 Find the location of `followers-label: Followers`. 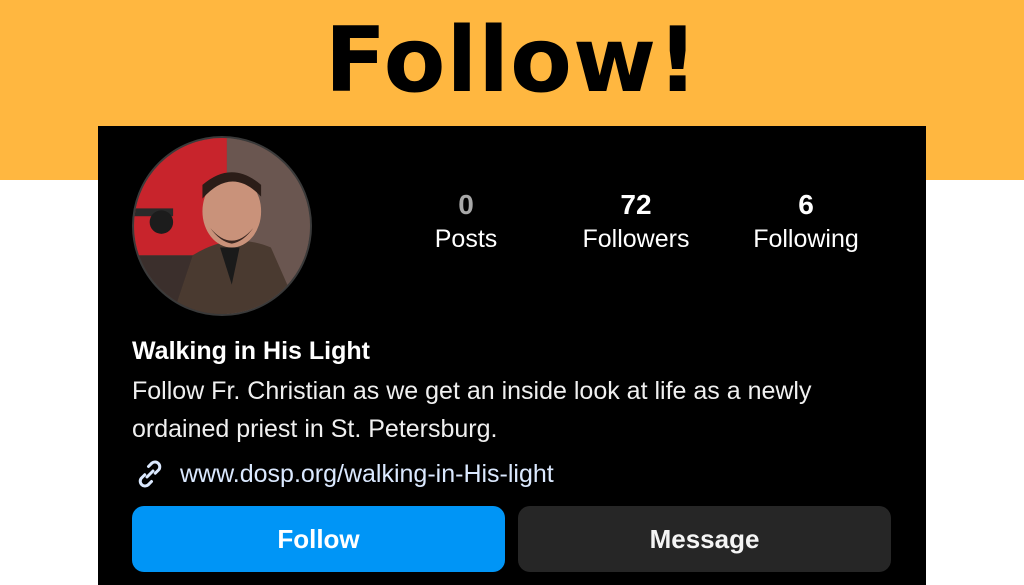

followers-label: Followers is located at coordinates (636, 239).